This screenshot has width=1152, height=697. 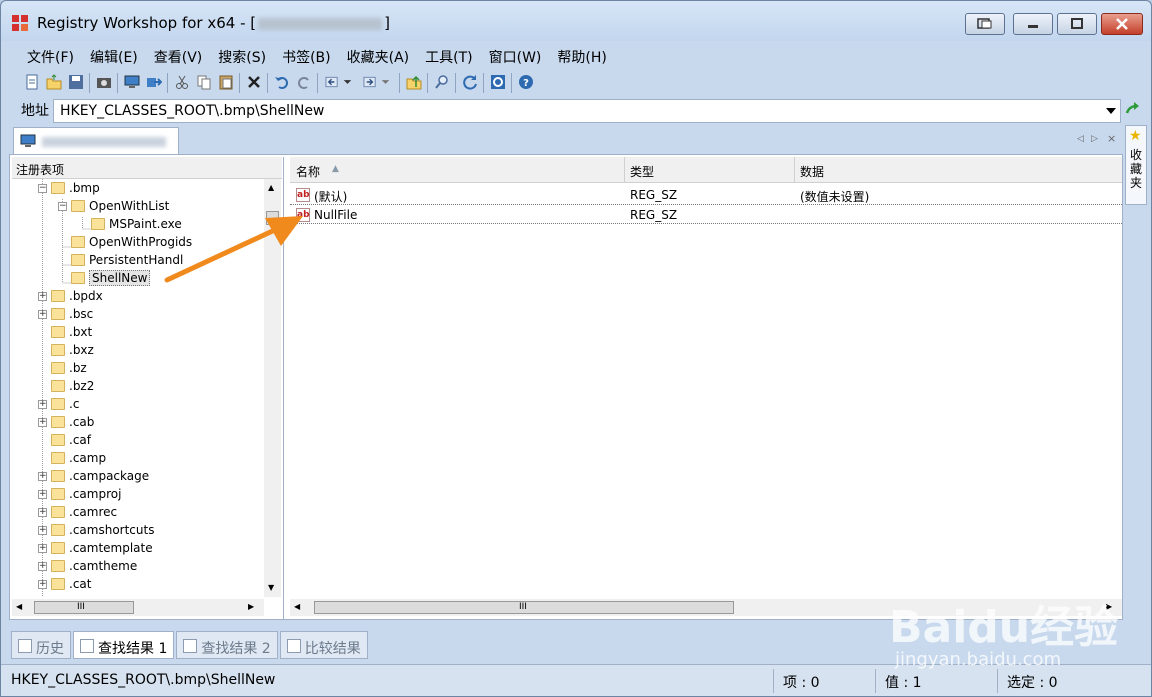 I want to click on dropdown-arrow-icon, so click(x=1111, y=111).